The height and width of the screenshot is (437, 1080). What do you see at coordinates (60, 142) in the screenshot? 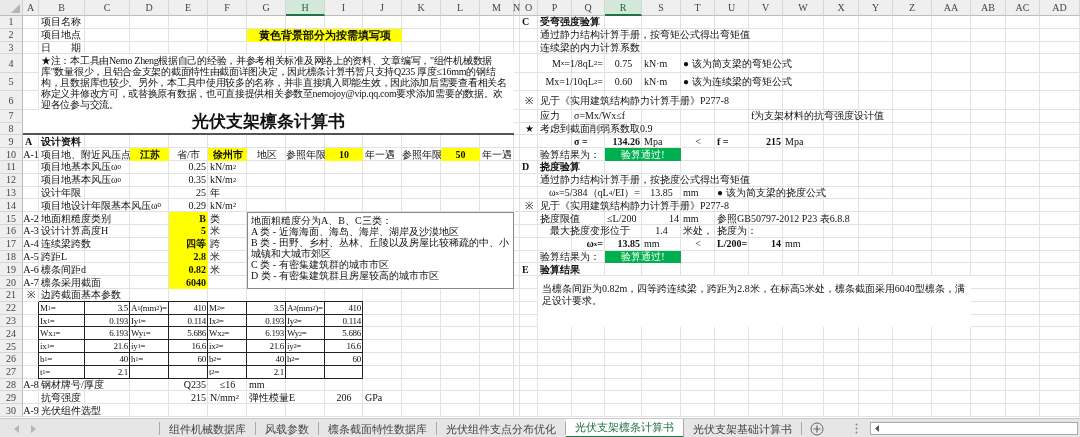
I see `heading-text: 设计资料` at bounding box center [60, 142].